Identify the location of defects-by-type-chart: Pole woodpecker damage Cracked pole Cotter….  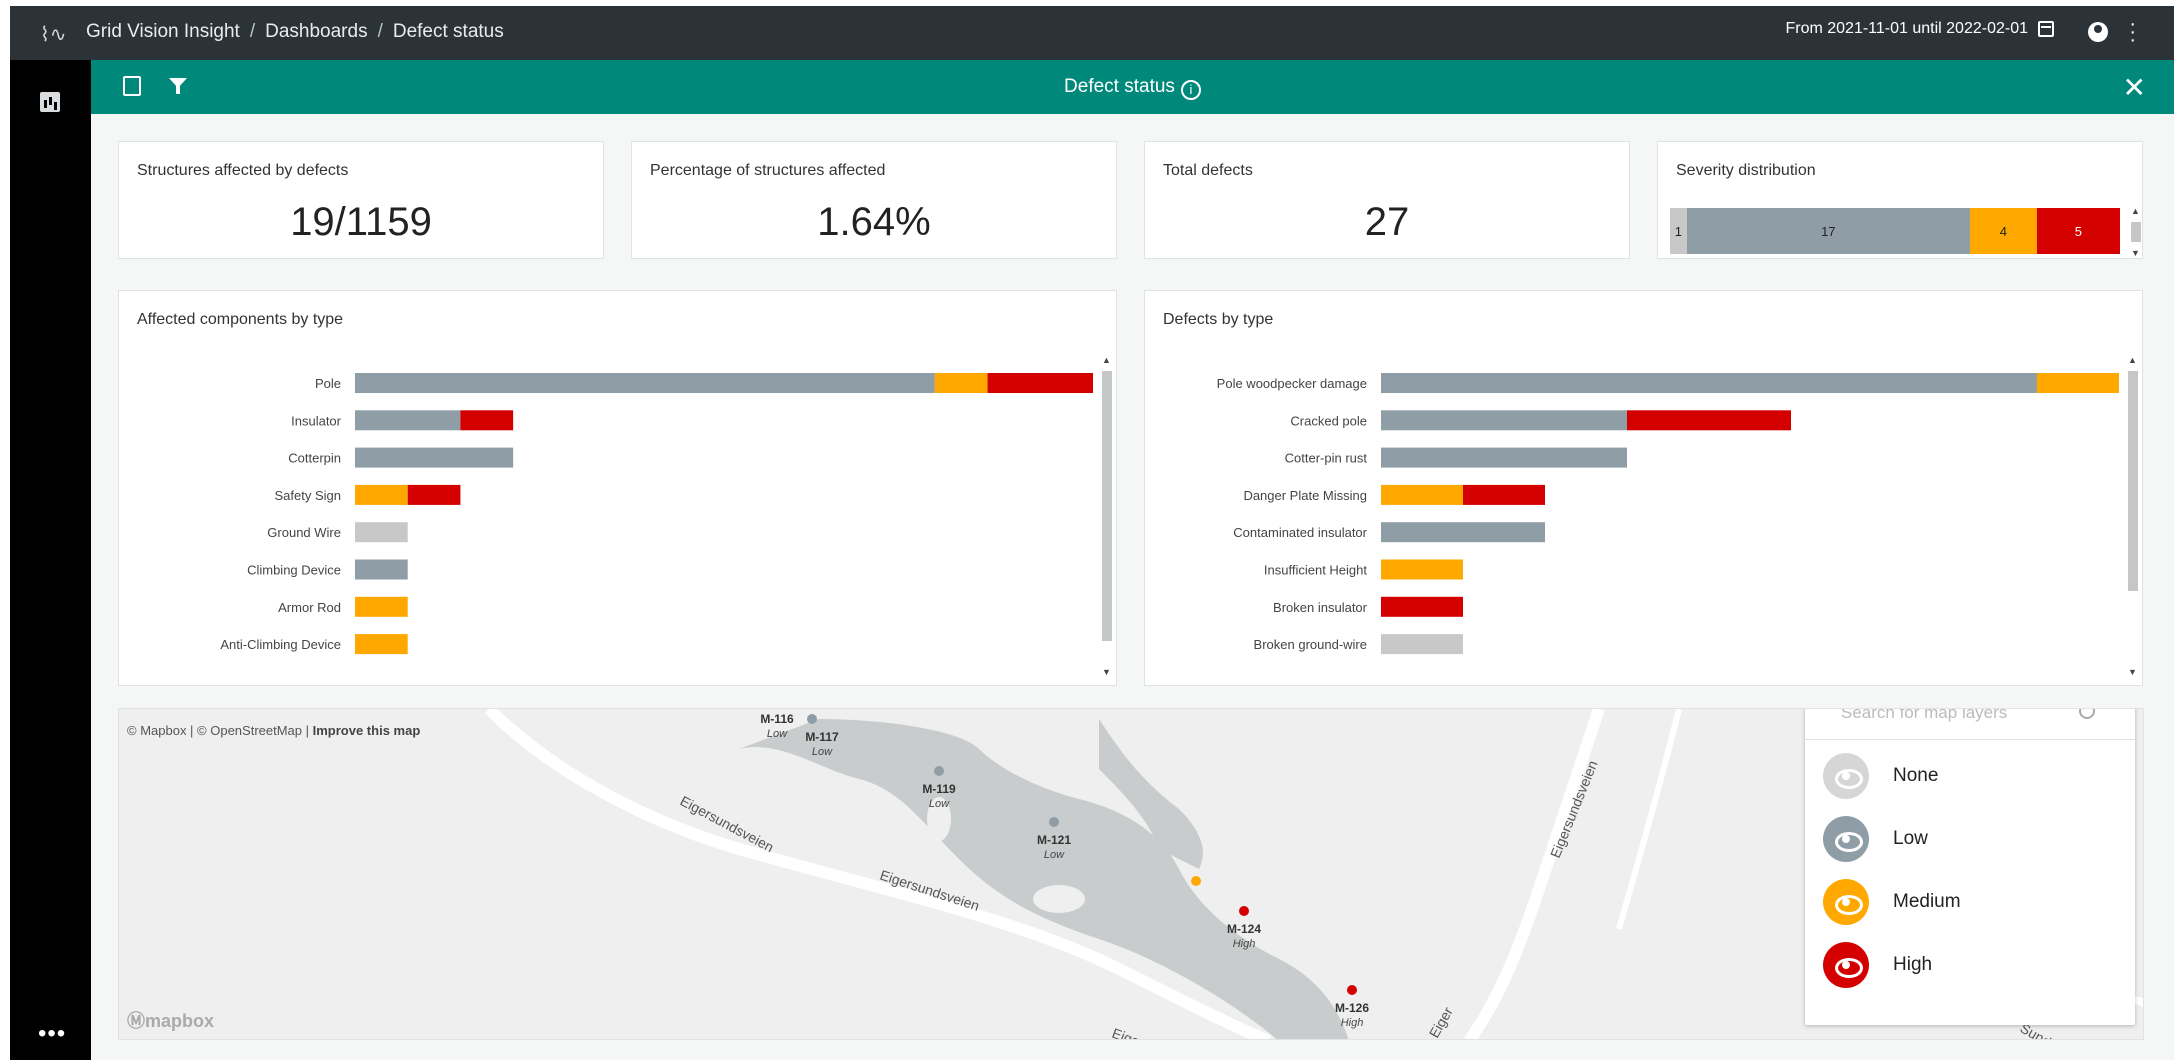
(1668, 514).